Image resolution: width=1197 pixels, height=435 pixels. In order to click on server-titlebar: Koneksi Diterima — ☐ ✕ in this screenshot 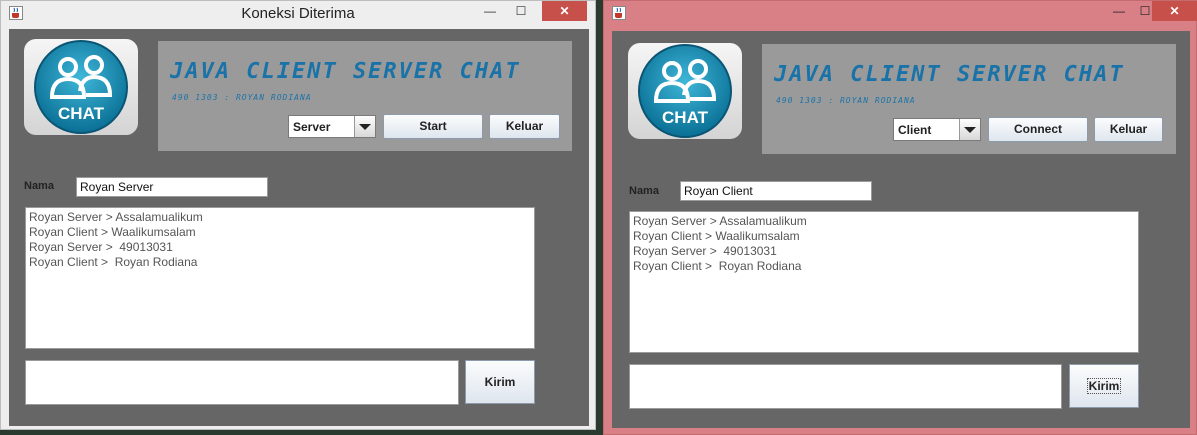, I will do `click(298, 14)`.